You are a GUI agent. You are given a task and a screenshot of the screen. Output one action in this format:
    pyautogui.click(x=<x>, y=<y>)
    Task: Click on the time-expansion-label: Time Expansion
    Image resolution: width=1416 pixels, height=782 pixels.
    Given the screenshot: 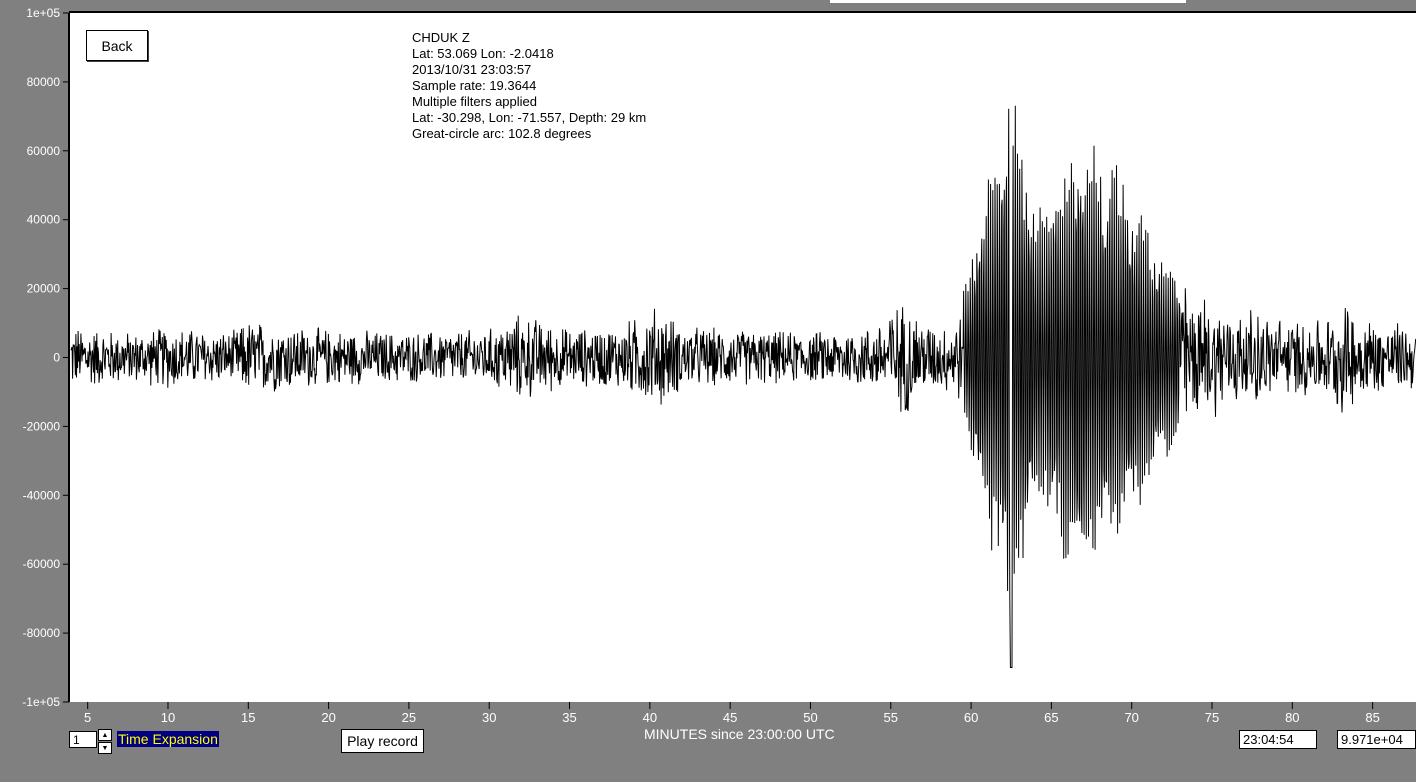 What is the action you would take?
    pyautogui.click(x=168, y=739)
    